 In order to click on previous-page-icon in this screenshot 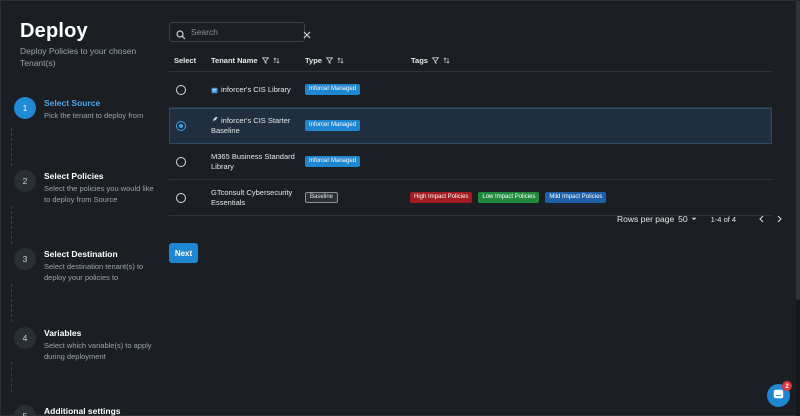, I will do `click(762, 219)`.